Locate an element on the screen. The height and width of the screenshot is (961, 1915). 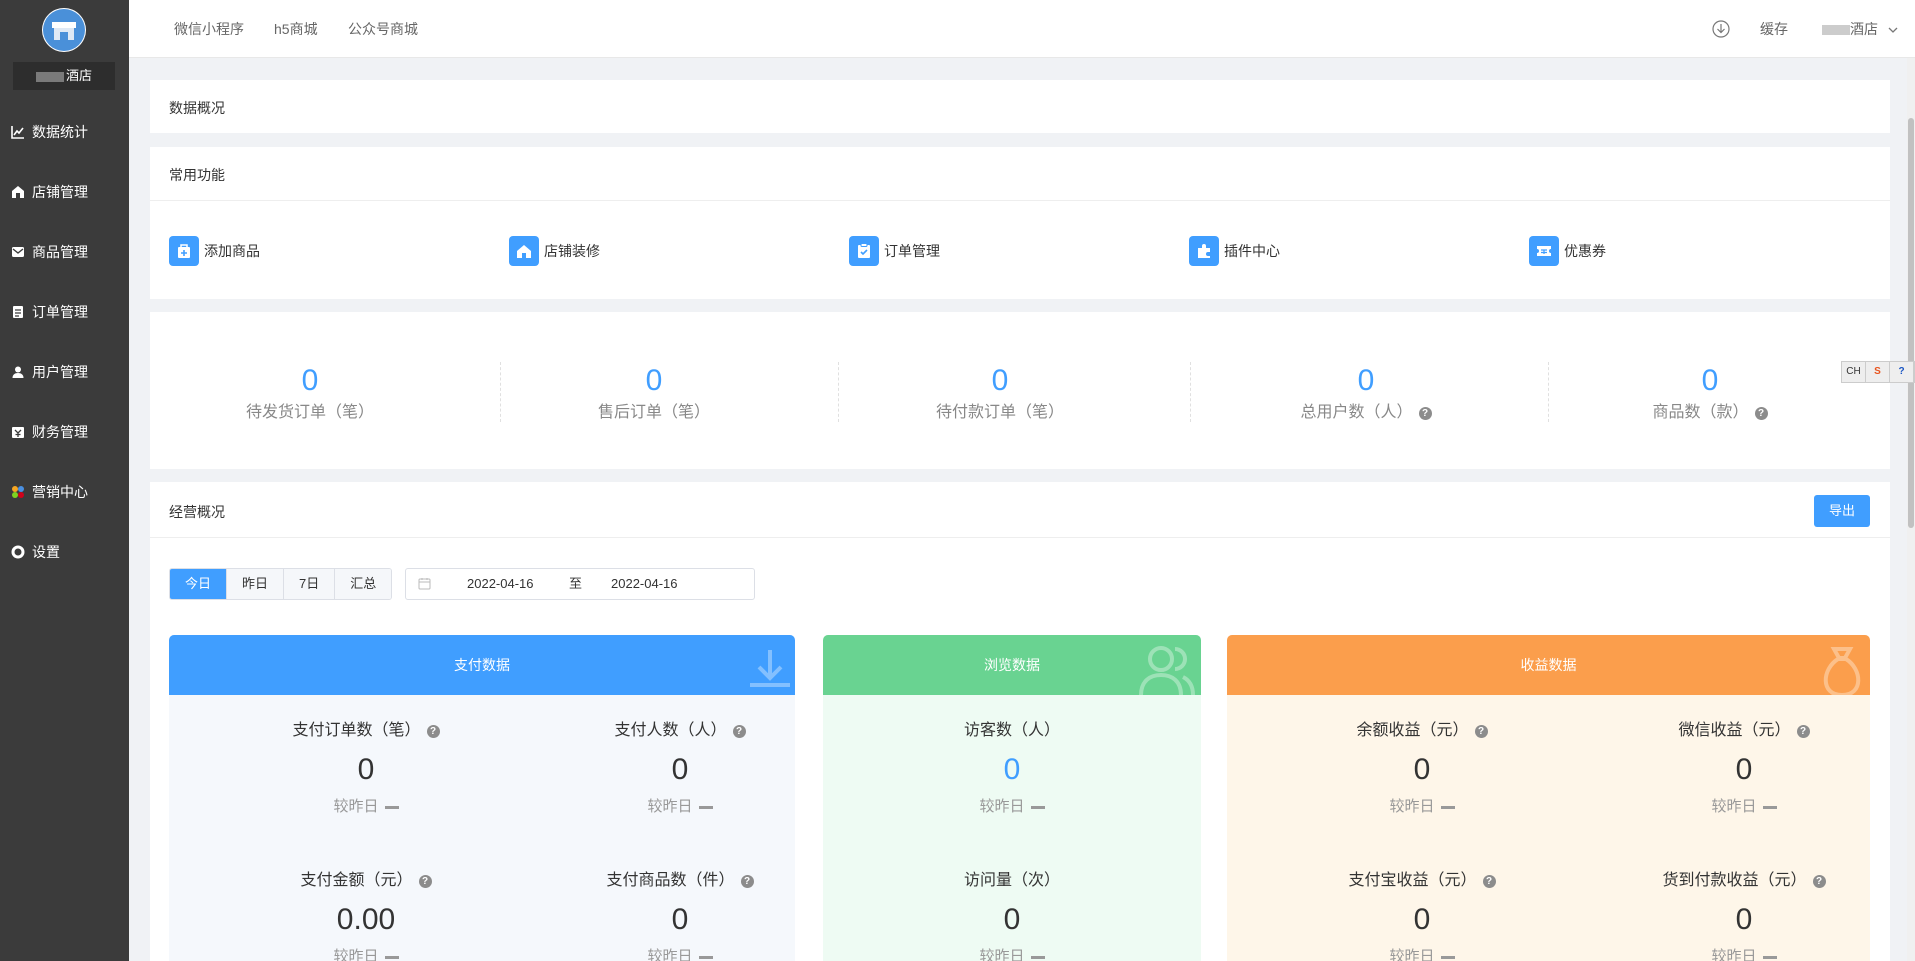
sidebar-item-shop: 店铺管理 is located at coordinates (64, 192).